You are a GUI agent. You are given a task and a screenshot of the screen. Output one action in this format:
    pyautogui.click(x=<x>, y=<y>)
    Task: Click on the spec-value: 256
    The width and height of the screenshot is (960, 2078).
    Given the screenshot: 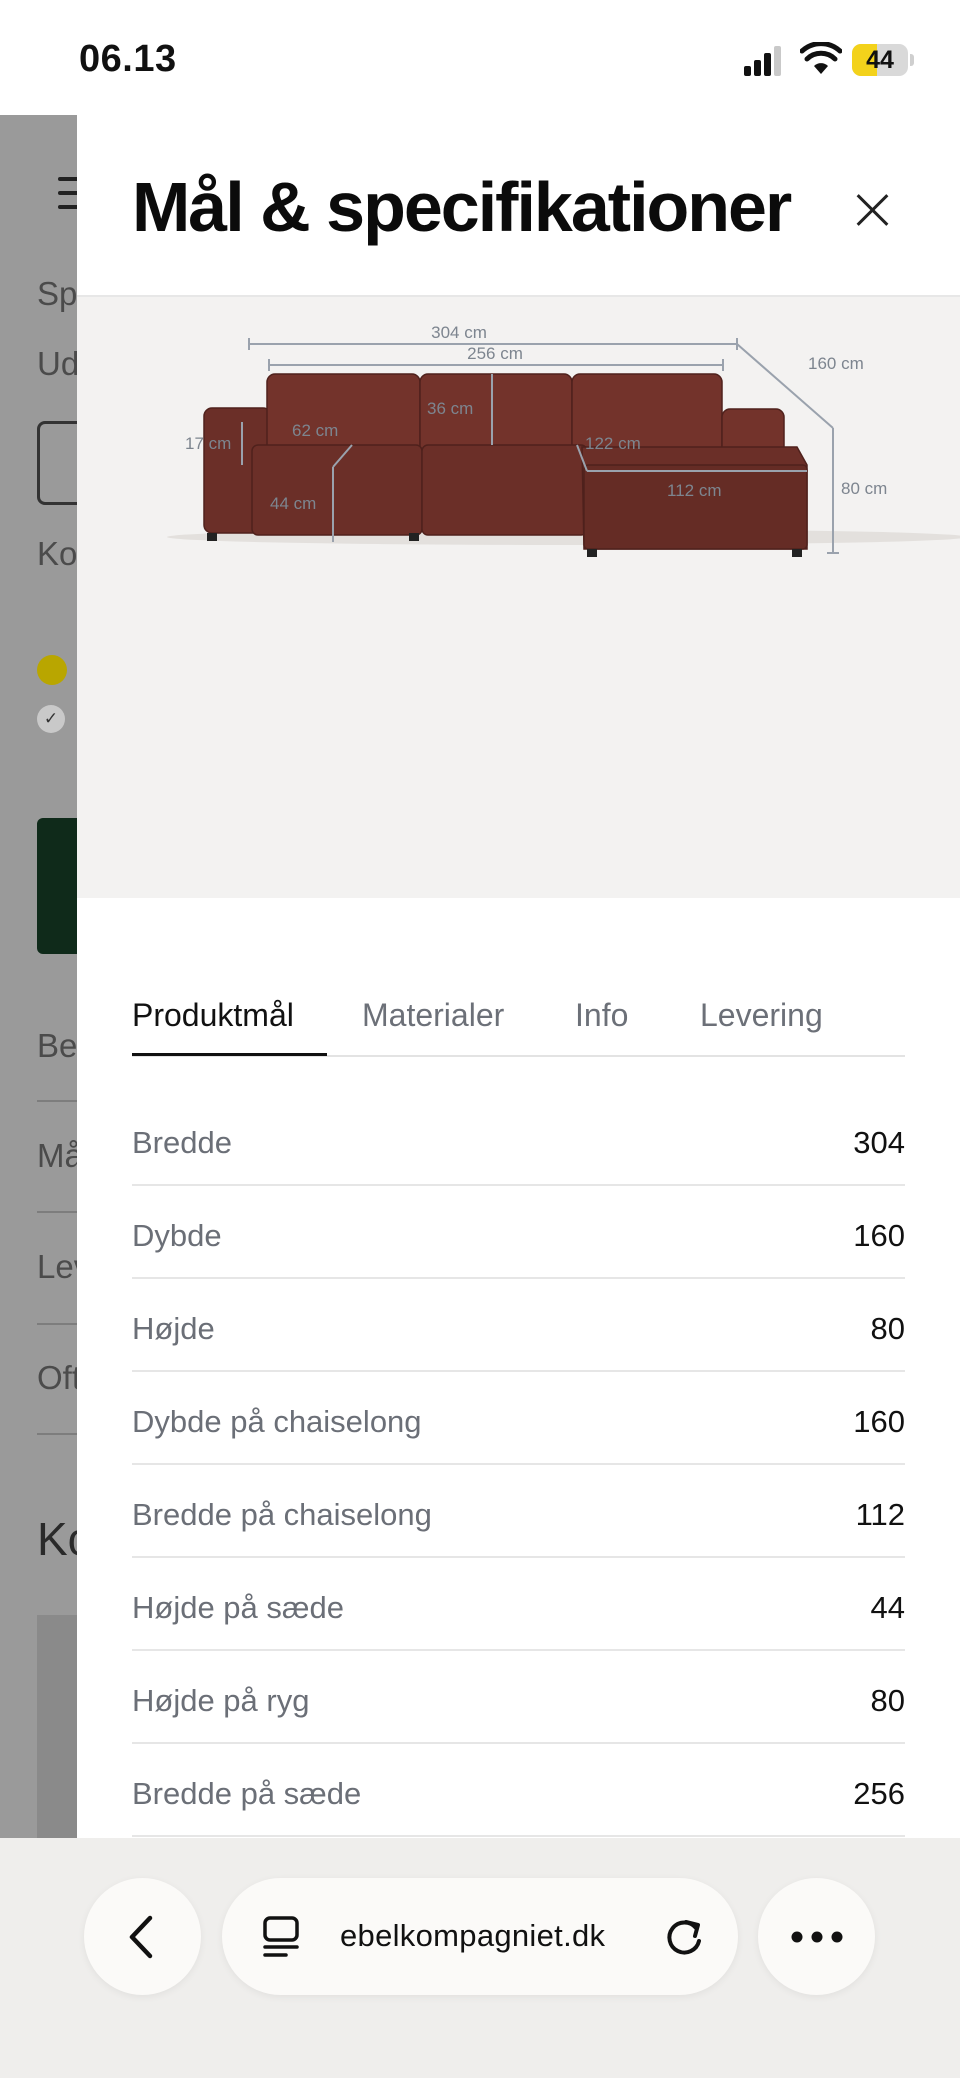 What is the action you would take?
    pyautogui.click(x=879, y=1793)
    